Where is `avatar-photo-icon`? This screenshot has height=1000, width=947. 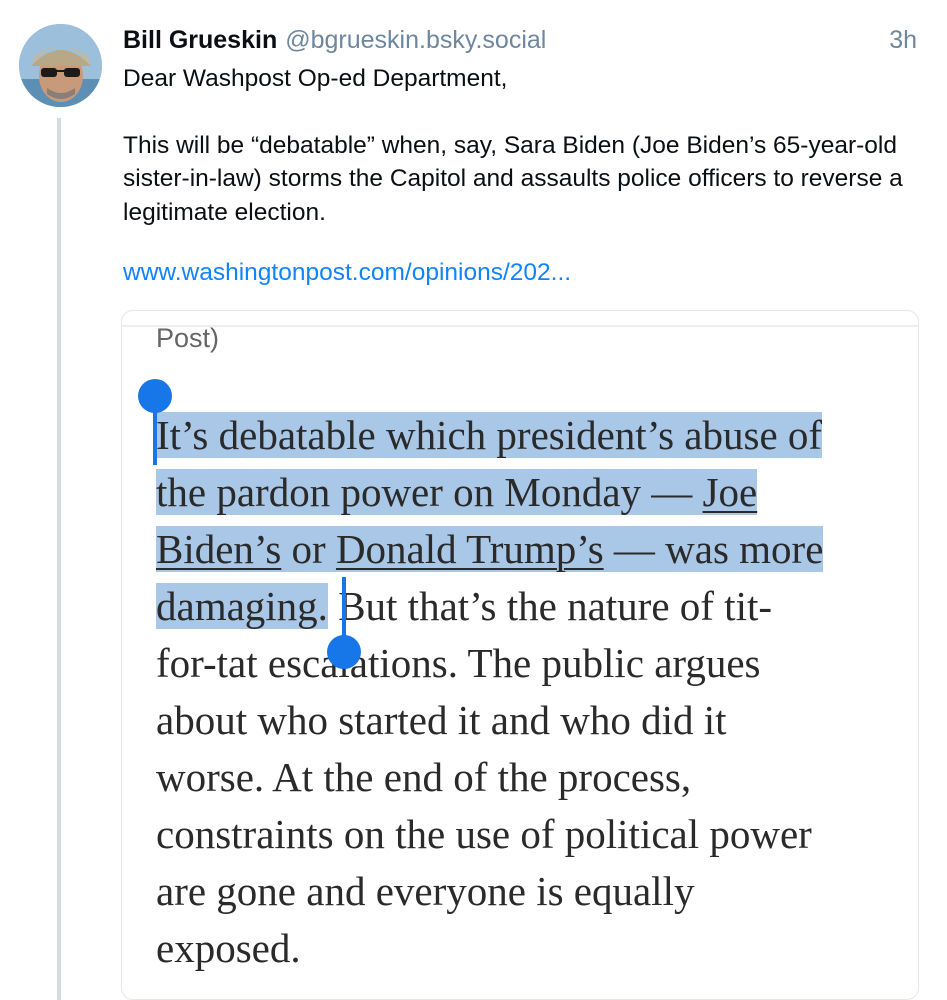
avatar-photo-icon is located at coordinates (60, 65).